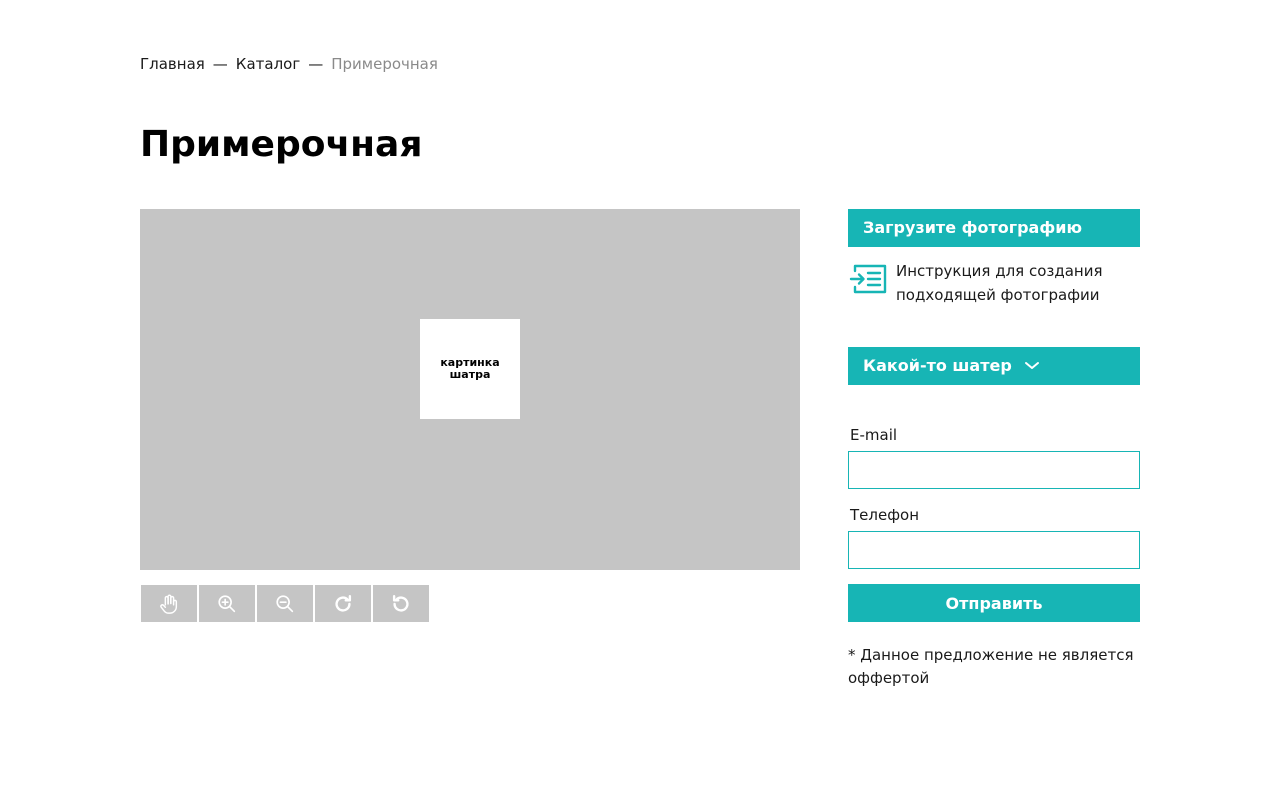 This screenshot has width=1280, height=809. I want to click on canvas-toolbar, so click(284, 603).